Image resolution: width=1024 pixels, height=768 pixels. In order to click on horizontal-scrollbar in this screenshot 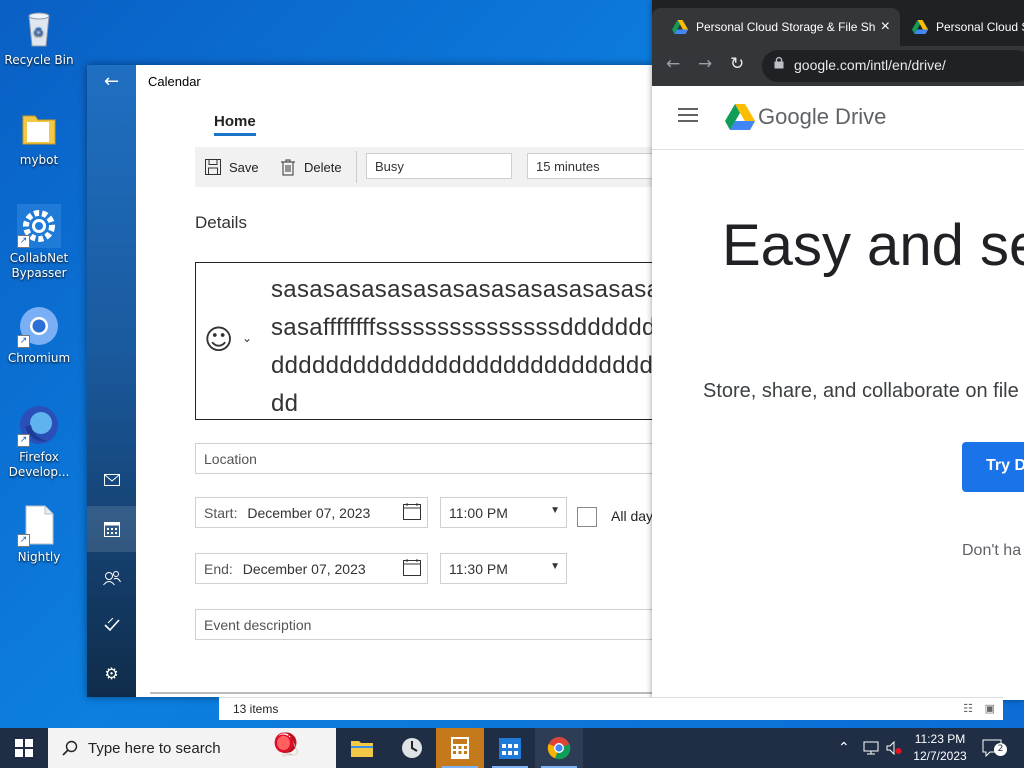, I will do `click(403, 693)`.